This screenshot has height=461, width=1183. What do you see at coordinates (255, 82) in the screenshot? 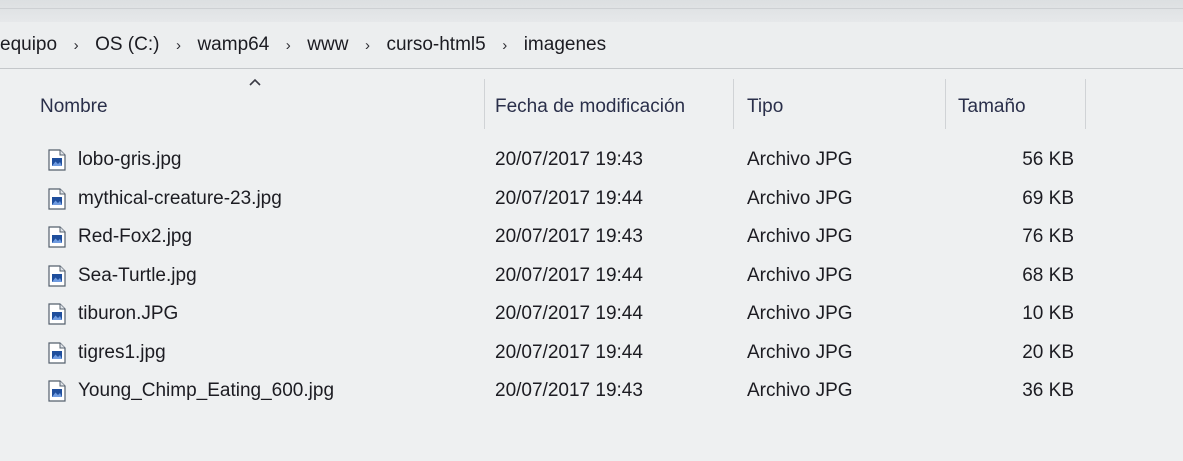
I see `sort-ascending-icon` at bounding box center [255, 82].